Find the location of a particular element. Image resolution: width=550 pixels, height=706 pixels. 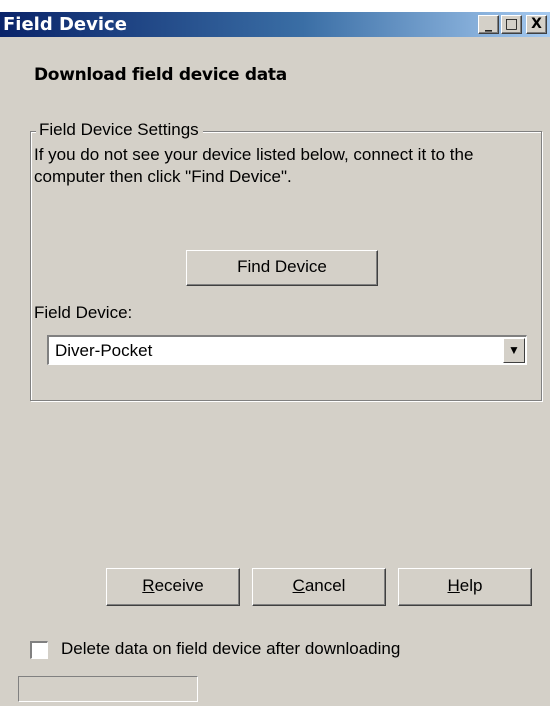

title-bar: Field Device _ □ X is located at coordinates (275, 24).